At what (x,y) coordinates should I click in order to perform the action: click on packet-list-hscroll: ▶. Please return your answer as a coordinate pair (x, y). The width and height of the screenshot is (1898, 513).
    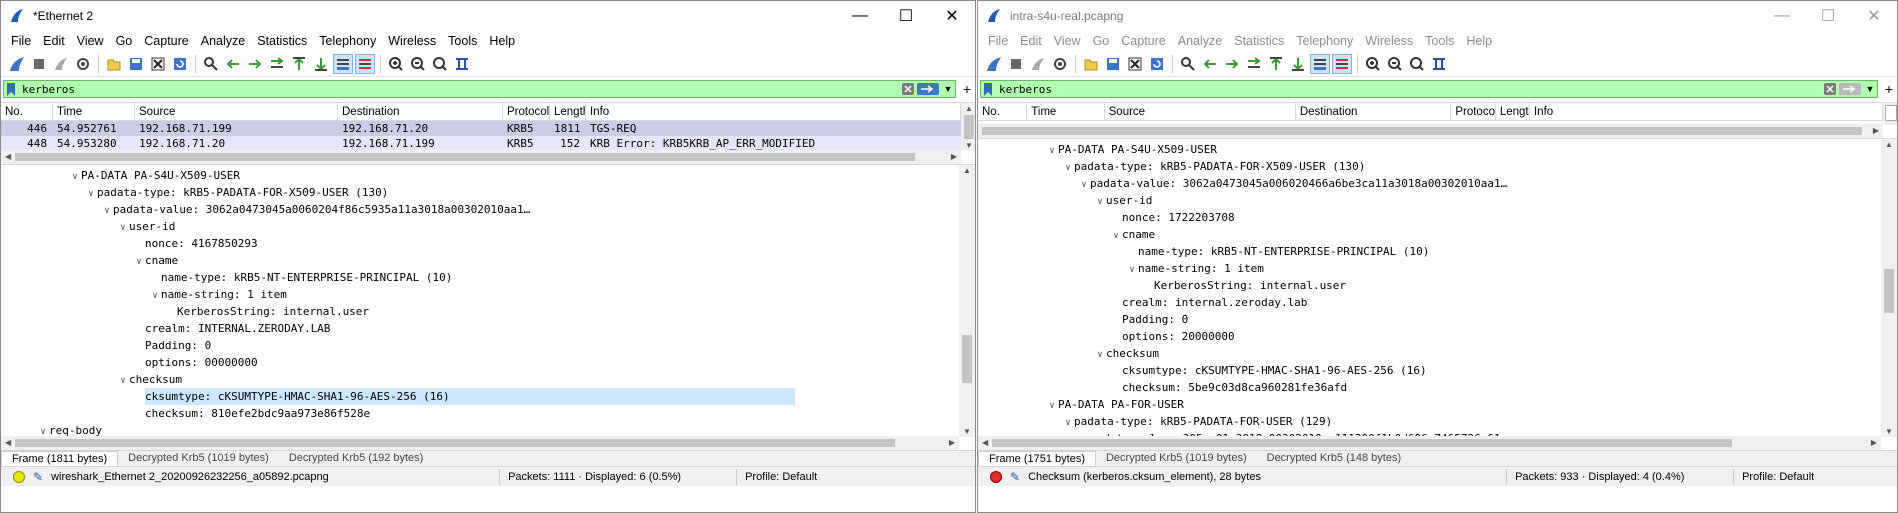
    Looking at the image, I should click on (1430, 131).